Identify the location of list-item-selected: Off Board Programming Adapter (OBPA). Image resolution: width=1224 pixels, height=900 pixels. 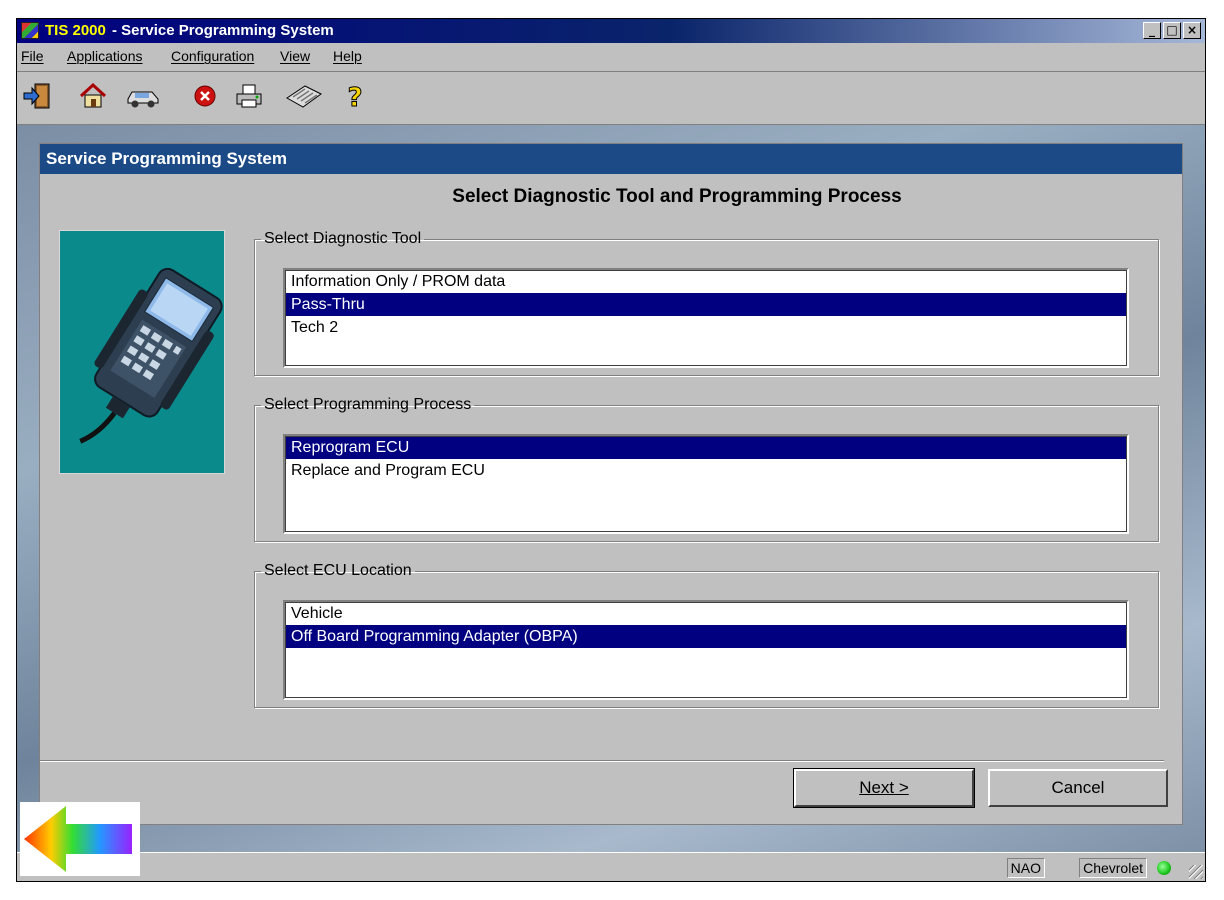
(706, 636).